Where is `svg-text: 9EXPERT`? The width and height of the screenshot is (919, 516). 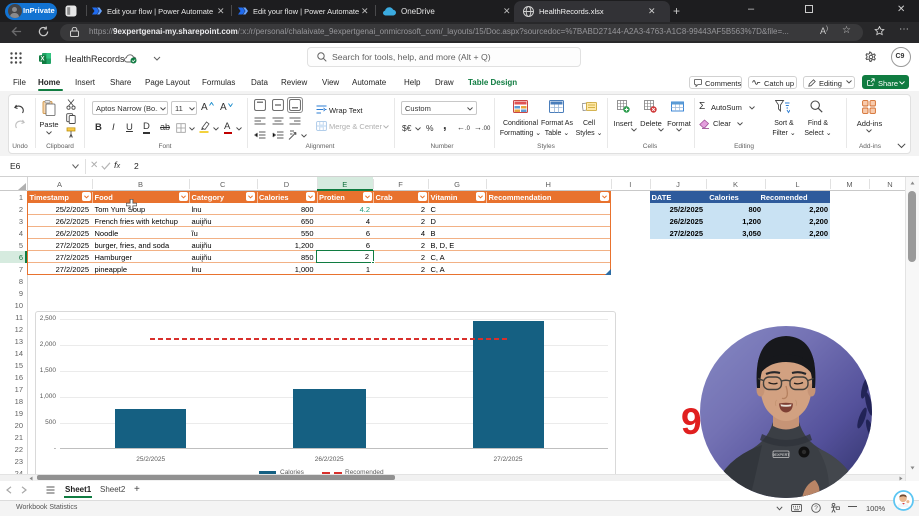 svg-text: 9EXPERT is located at coordinates (781, 455).